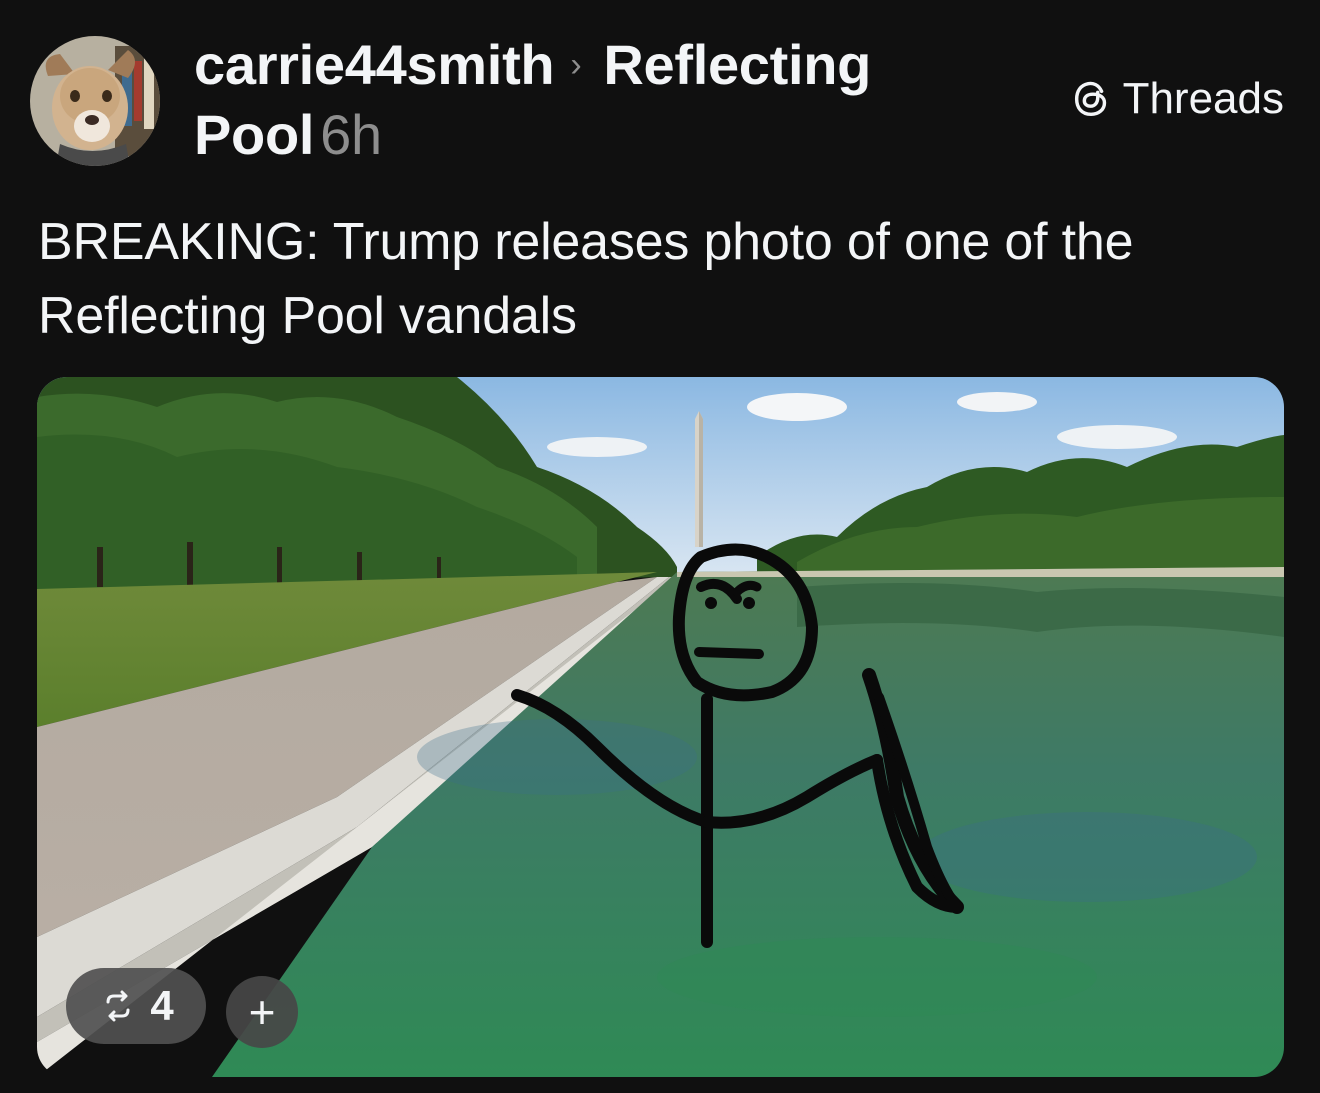 This screenshot has width=1320, height=1093. What do you see at coordinates (254, 134) in the screenshot?
I see `community-name-line2: Pool` at bounding box center [254, 134].